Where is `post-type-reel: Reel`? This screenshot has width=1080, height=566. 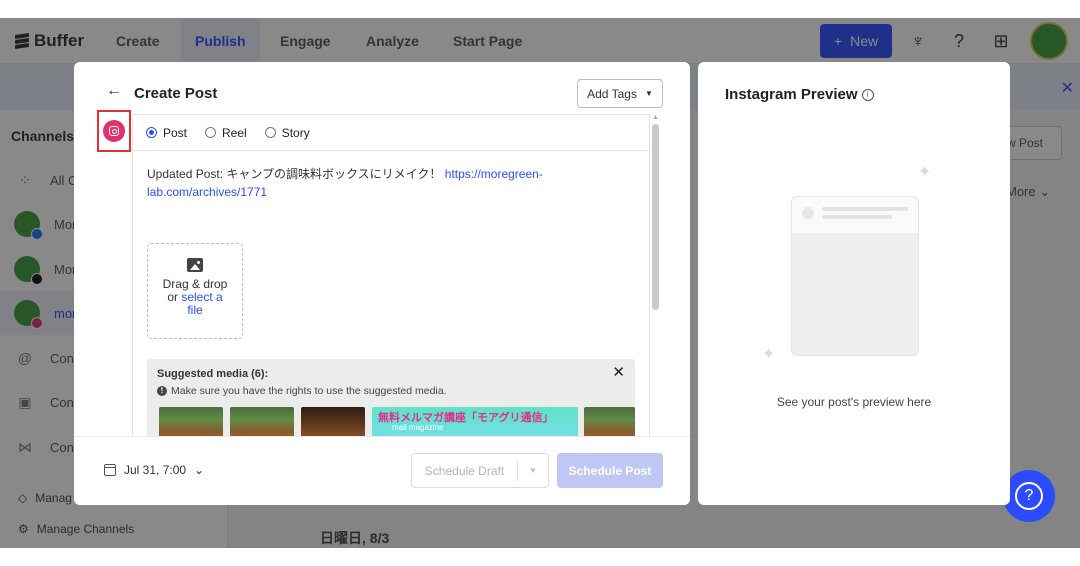 post-type-reel: Reel is located at coordinates (226, 133).